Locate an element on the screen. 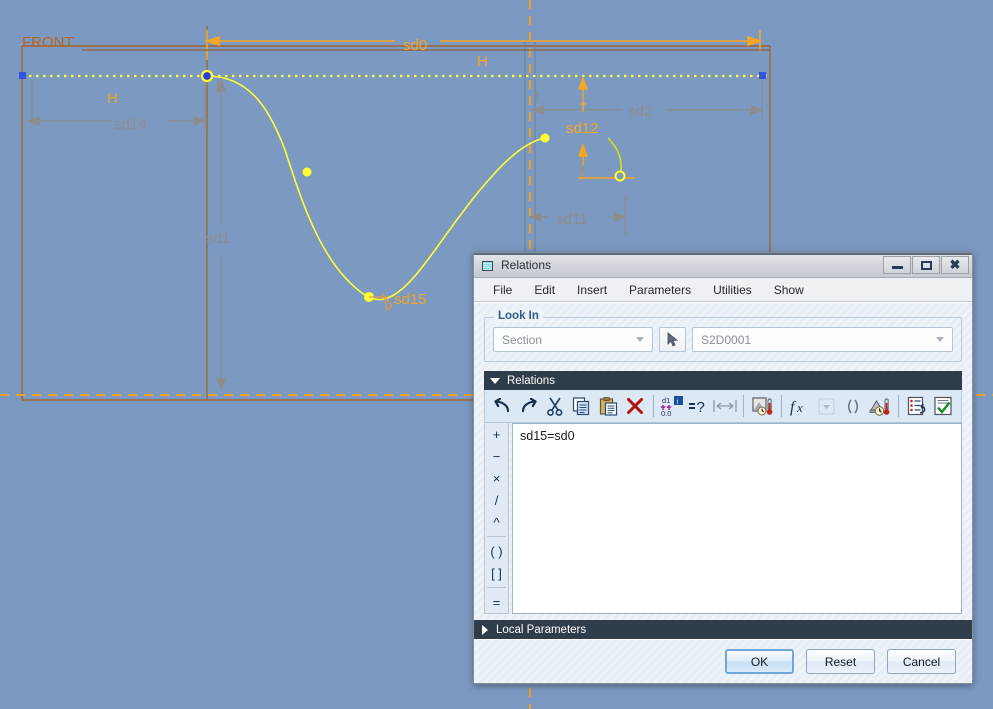 Image resolution: width=993 pixels, height=709 pixels. copy-button is located at coordinates (582, 406).